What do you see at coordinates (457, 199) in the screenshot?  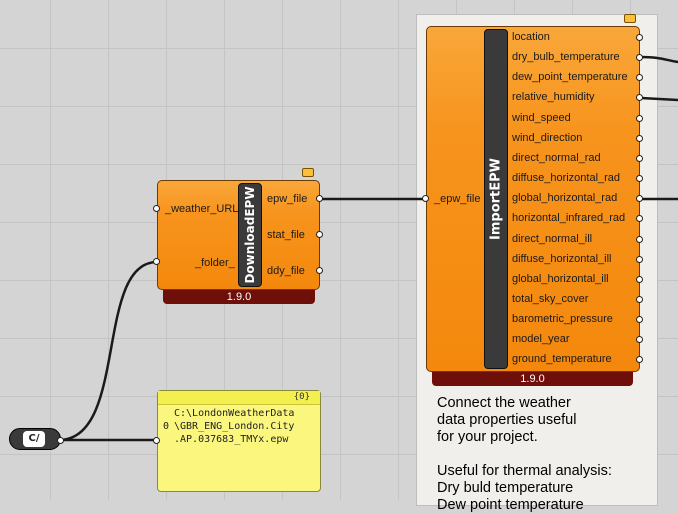 I see `input-epw-file: _epw_file` at bounding box center [457, 199].